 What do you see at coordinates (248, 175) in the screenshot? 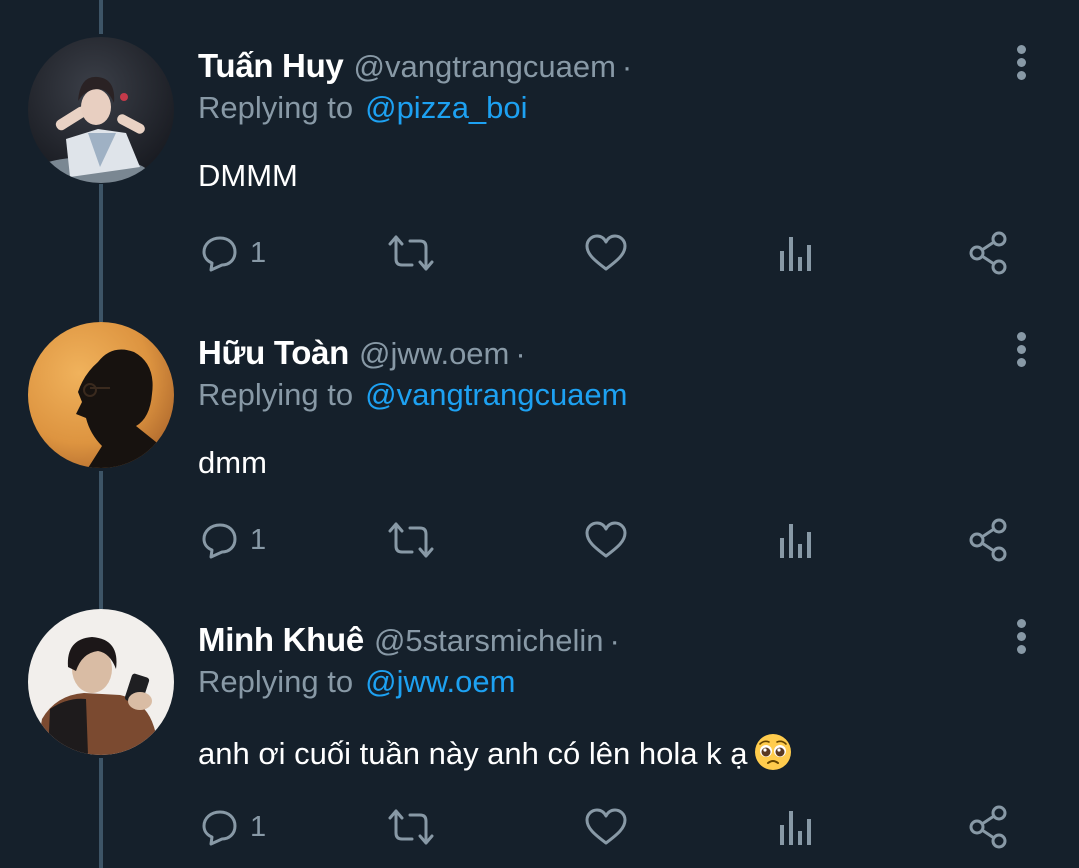
I see `tweet-text: DMMM` at bounding box center [248, 175].